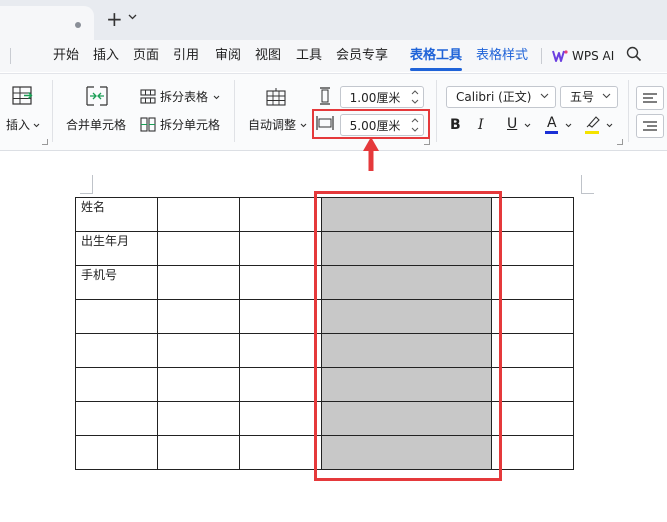 The image size is (667, 522). I want to click on menu-tools: 工具, so click(309, 56).